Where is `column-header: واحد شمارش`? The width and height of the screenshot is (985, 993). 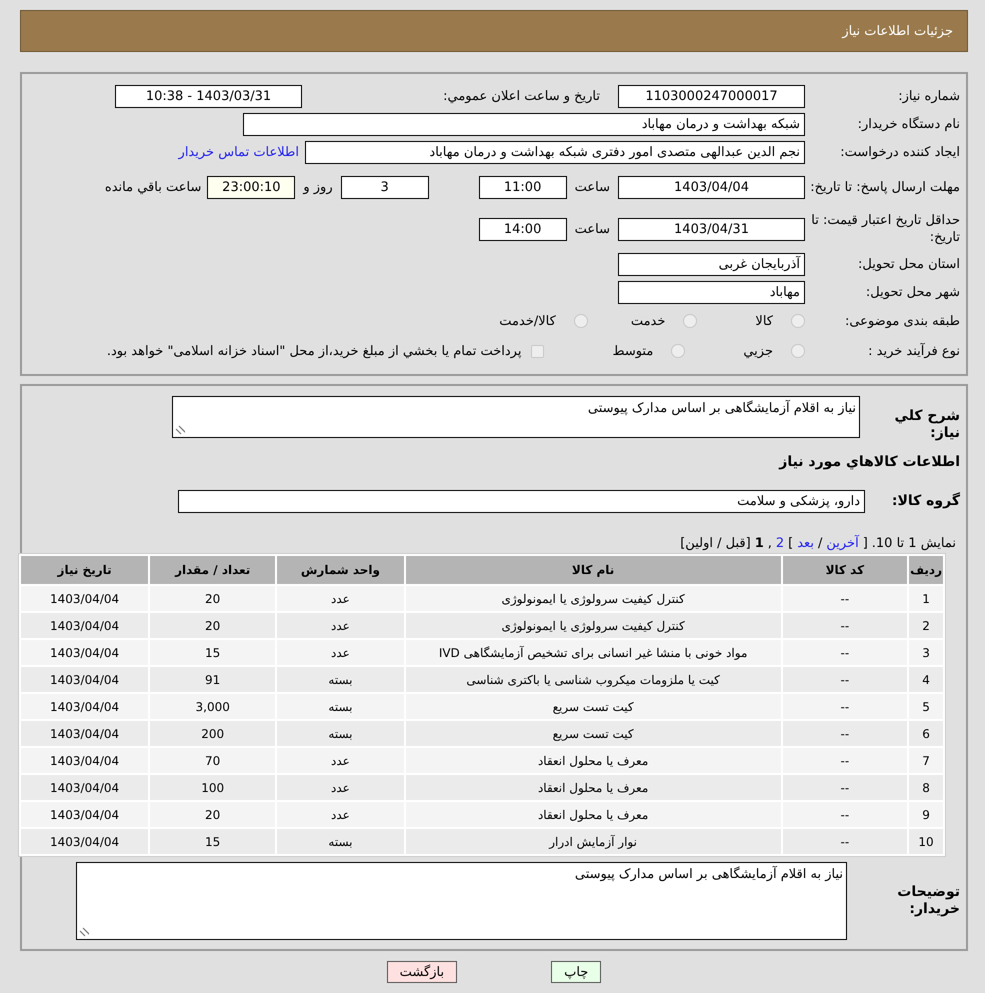
column-header: واحد شمارش is located at coordinates (340, 570).